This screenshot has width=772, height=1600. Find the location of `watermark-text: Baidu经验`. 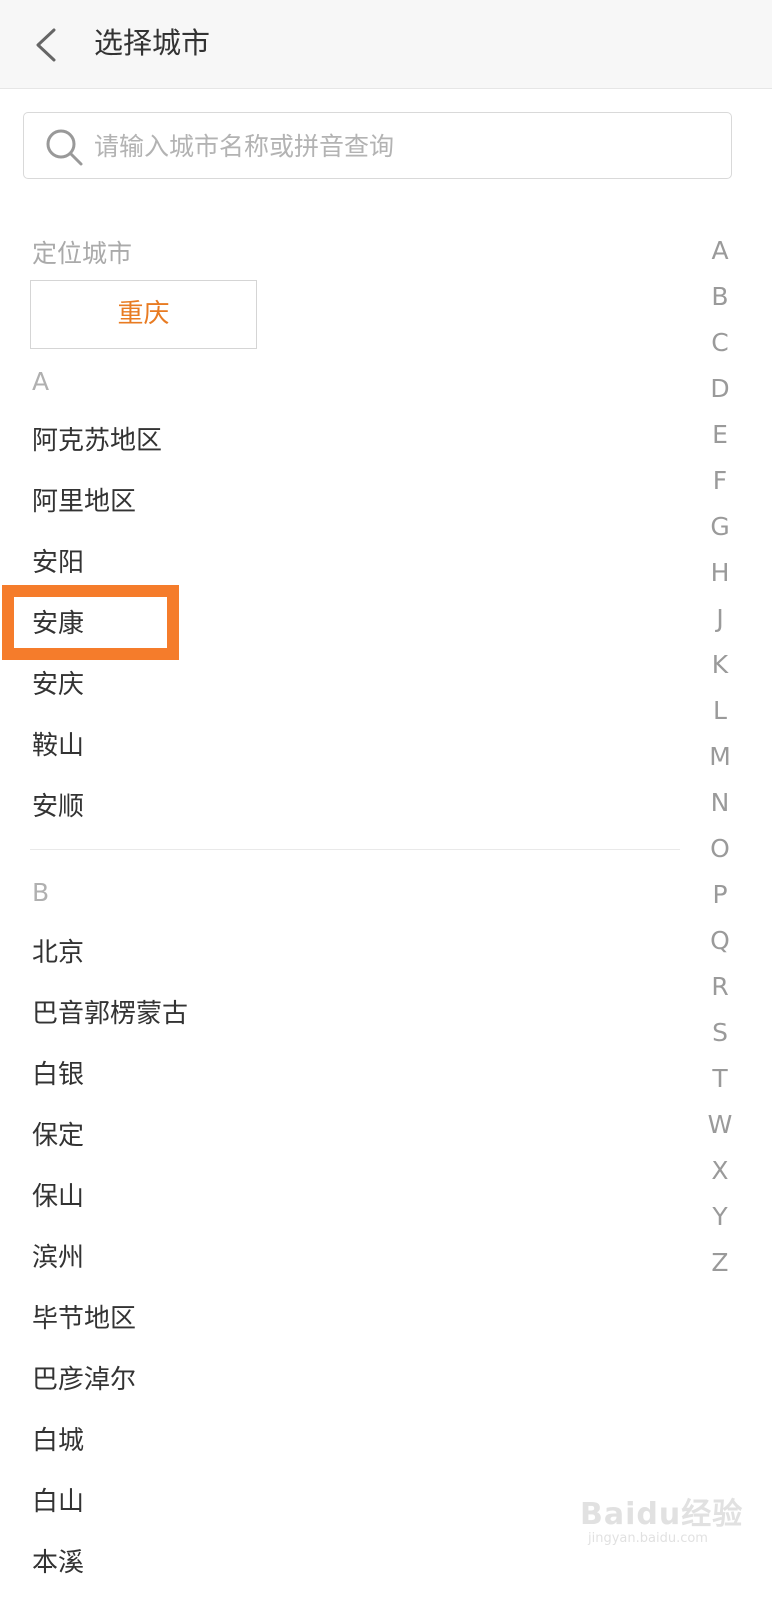

watermark-text: Baidu经验 is located at coordinates (662, 1514).